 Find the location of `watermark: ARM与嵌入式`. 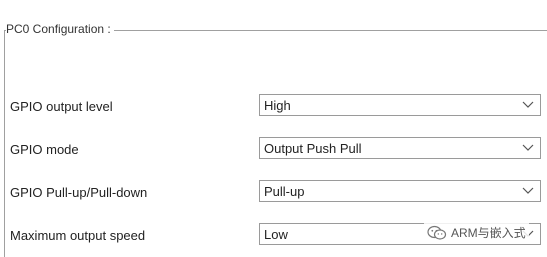

watermark: ARM与嵌入式 is located at coordinates (476, 233).